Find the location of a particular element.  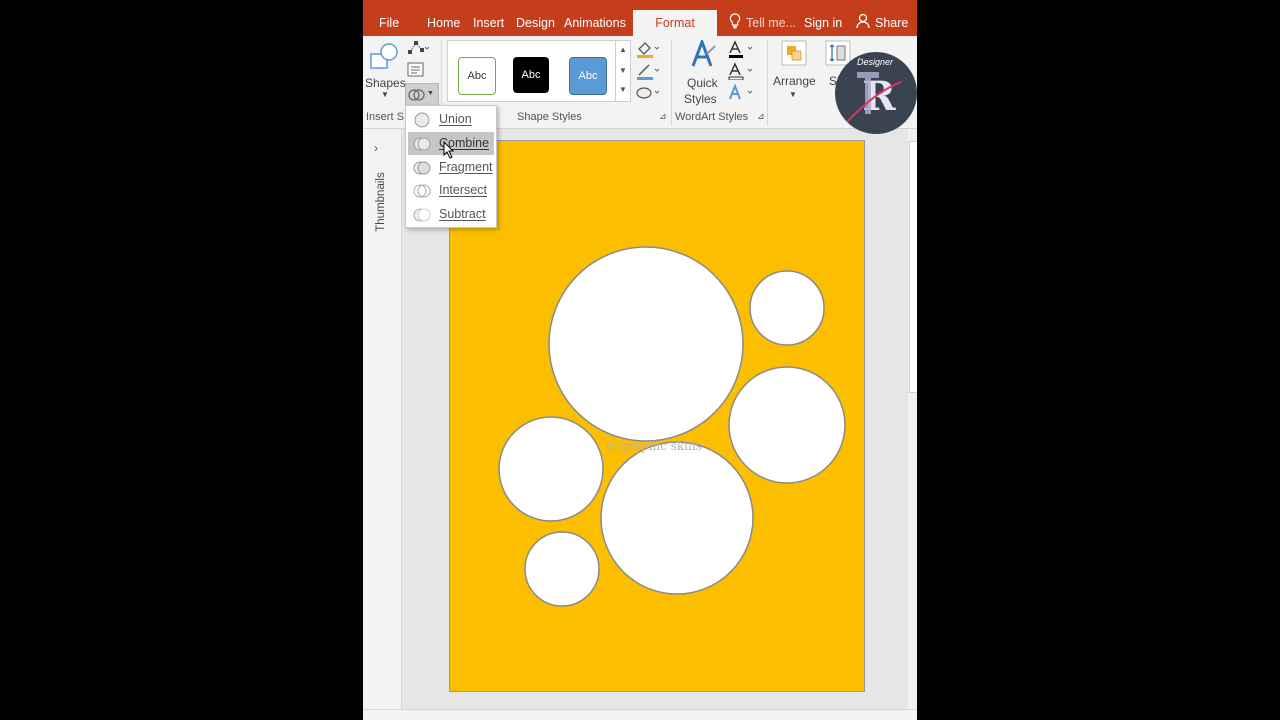

gallery-scroll: ▲ ▼ ▼ is located at coordinates (623, 71).